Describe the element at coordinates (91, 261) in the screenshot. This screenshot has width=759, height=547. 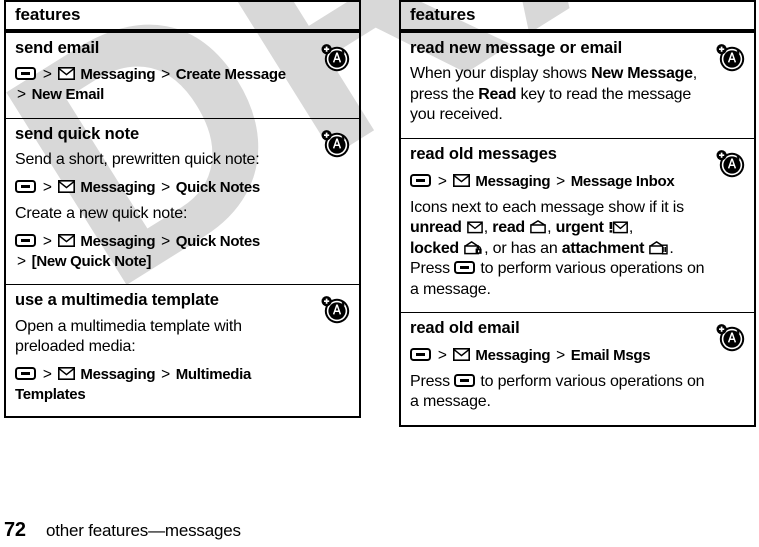
I see `path-segment: [New Quick Note]` at that location.